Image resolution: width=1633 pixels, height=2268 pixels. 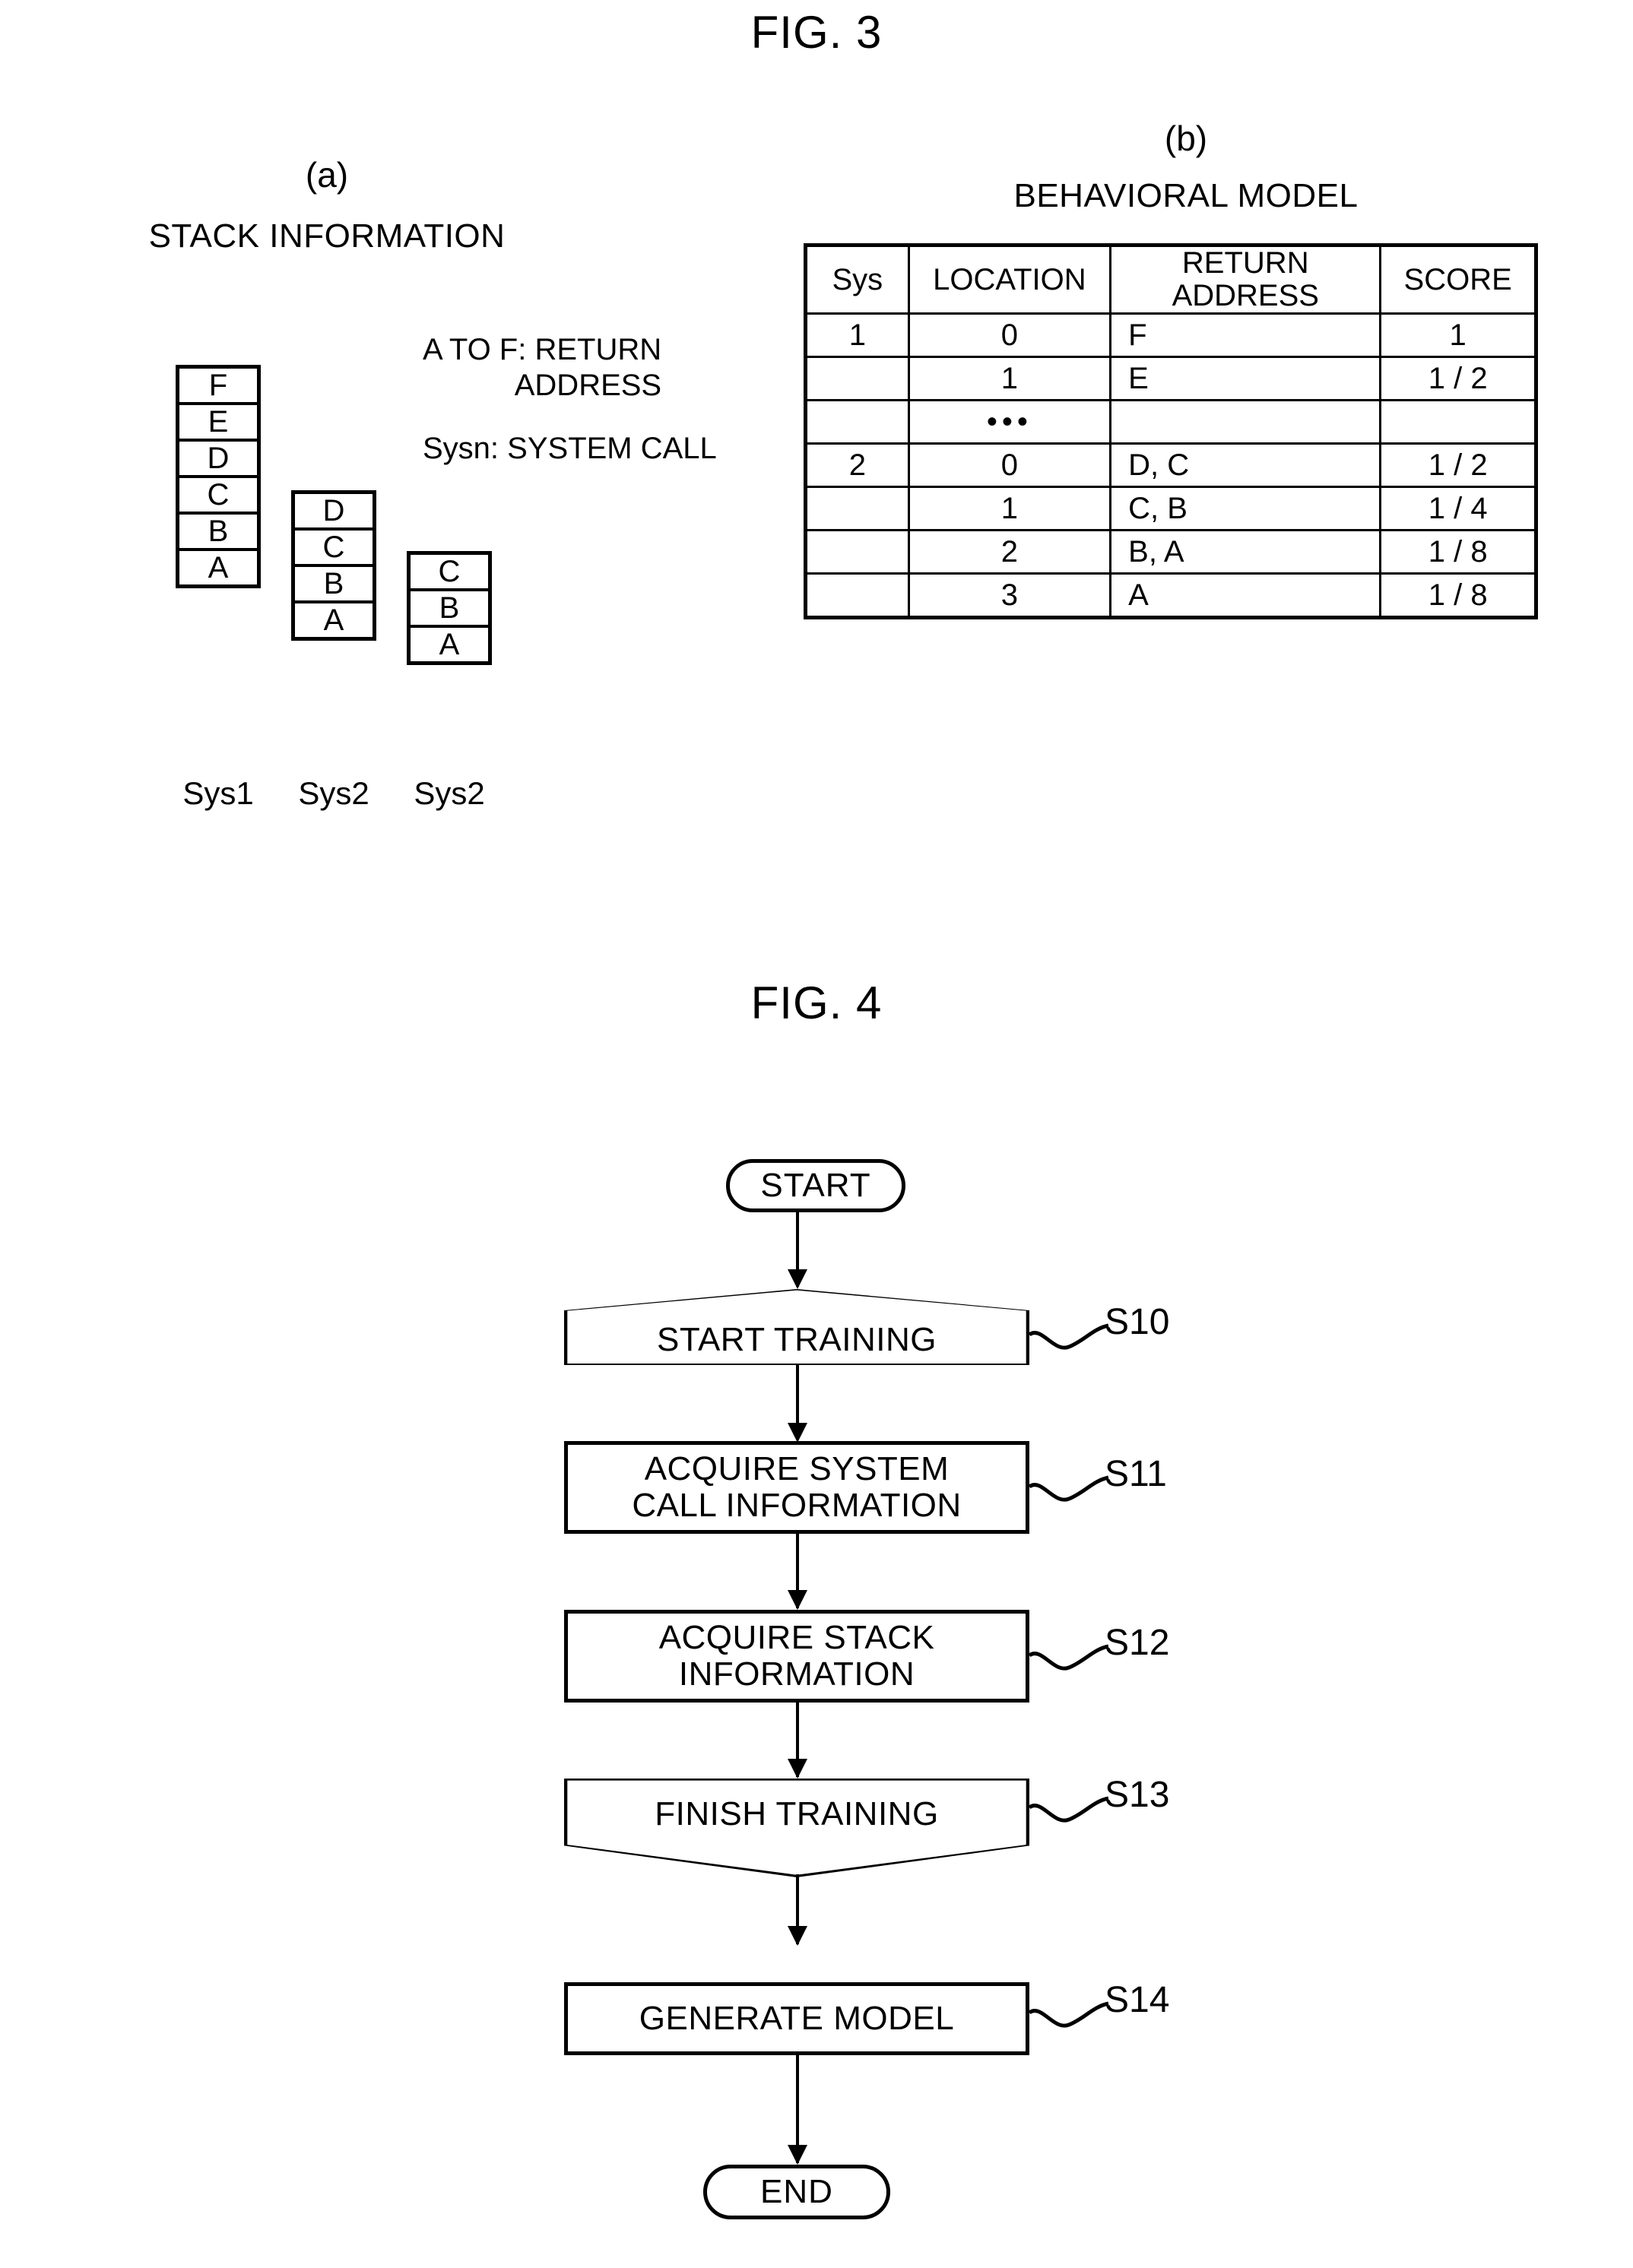 What do you see at coordinates (816, 32) in the screenshot?
I see `fig3-title: FIG. 3` at bounding box center [816, 32].